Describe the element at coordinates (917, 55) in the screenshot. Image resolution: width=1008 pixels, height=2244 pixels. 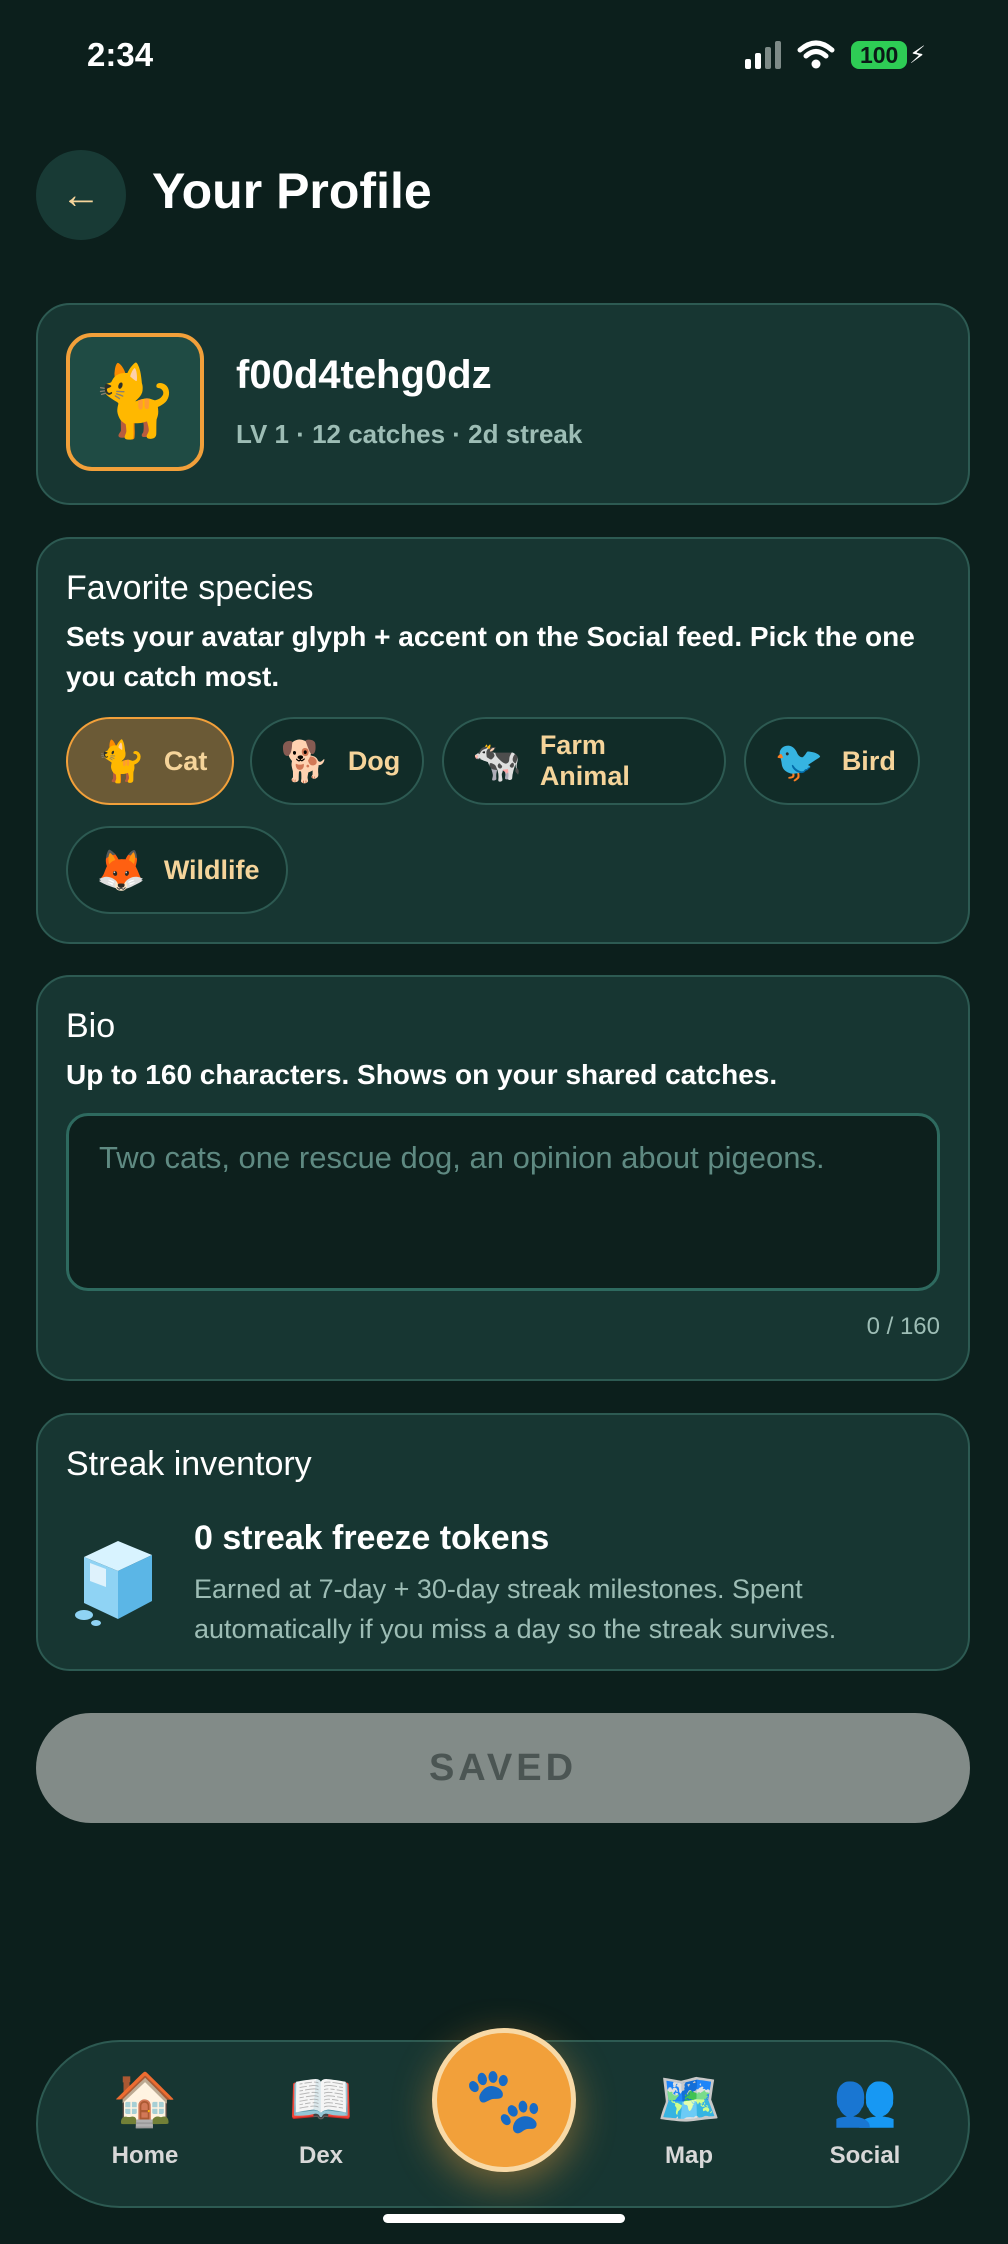
I see `charging-icon: ⚡` at that location.